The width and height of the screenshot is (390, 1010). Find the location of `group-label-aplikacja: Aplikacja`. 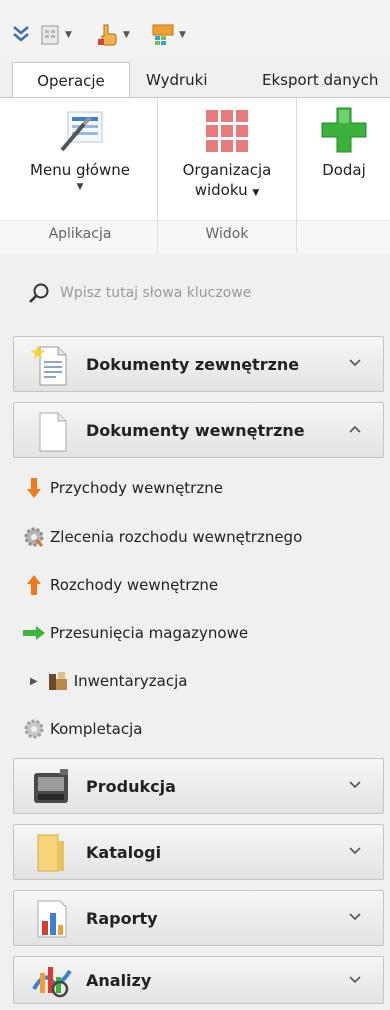

group-label-aplikacja: Aplikacja is located at coordinates (80, 234).